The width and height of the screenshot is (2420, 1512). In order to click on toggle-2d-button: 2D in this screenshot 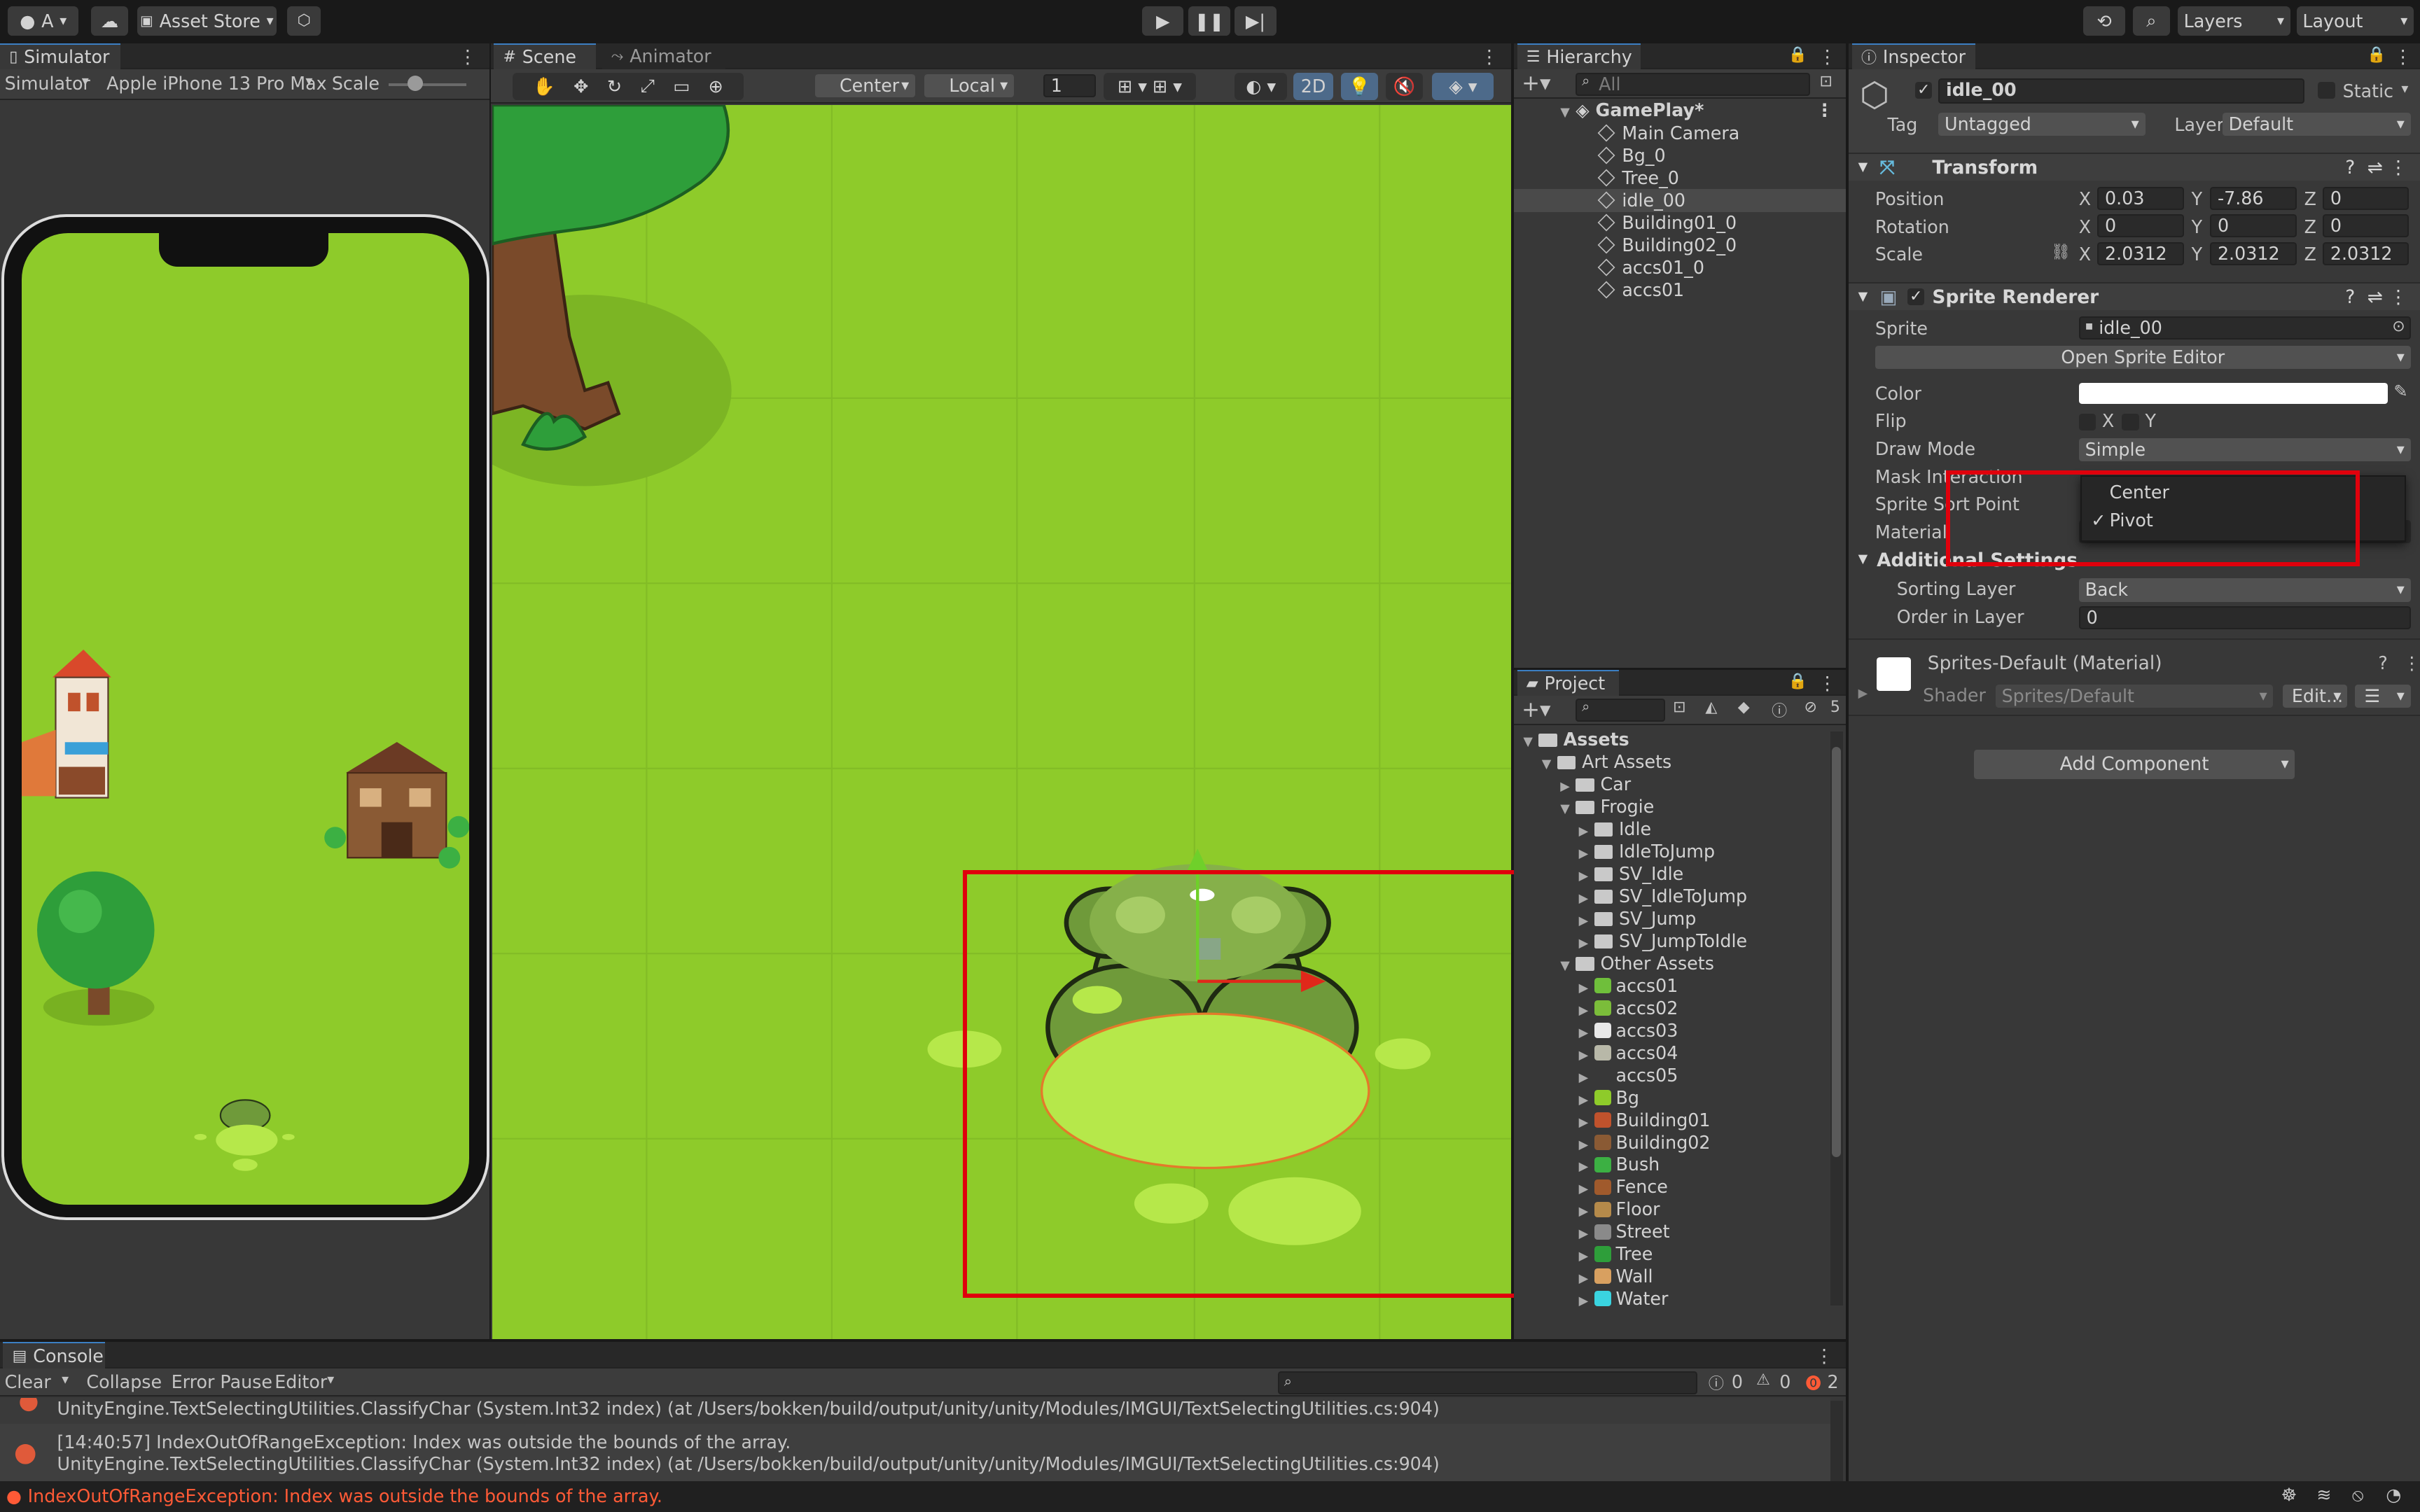, I will do `click(1313, 86)`.